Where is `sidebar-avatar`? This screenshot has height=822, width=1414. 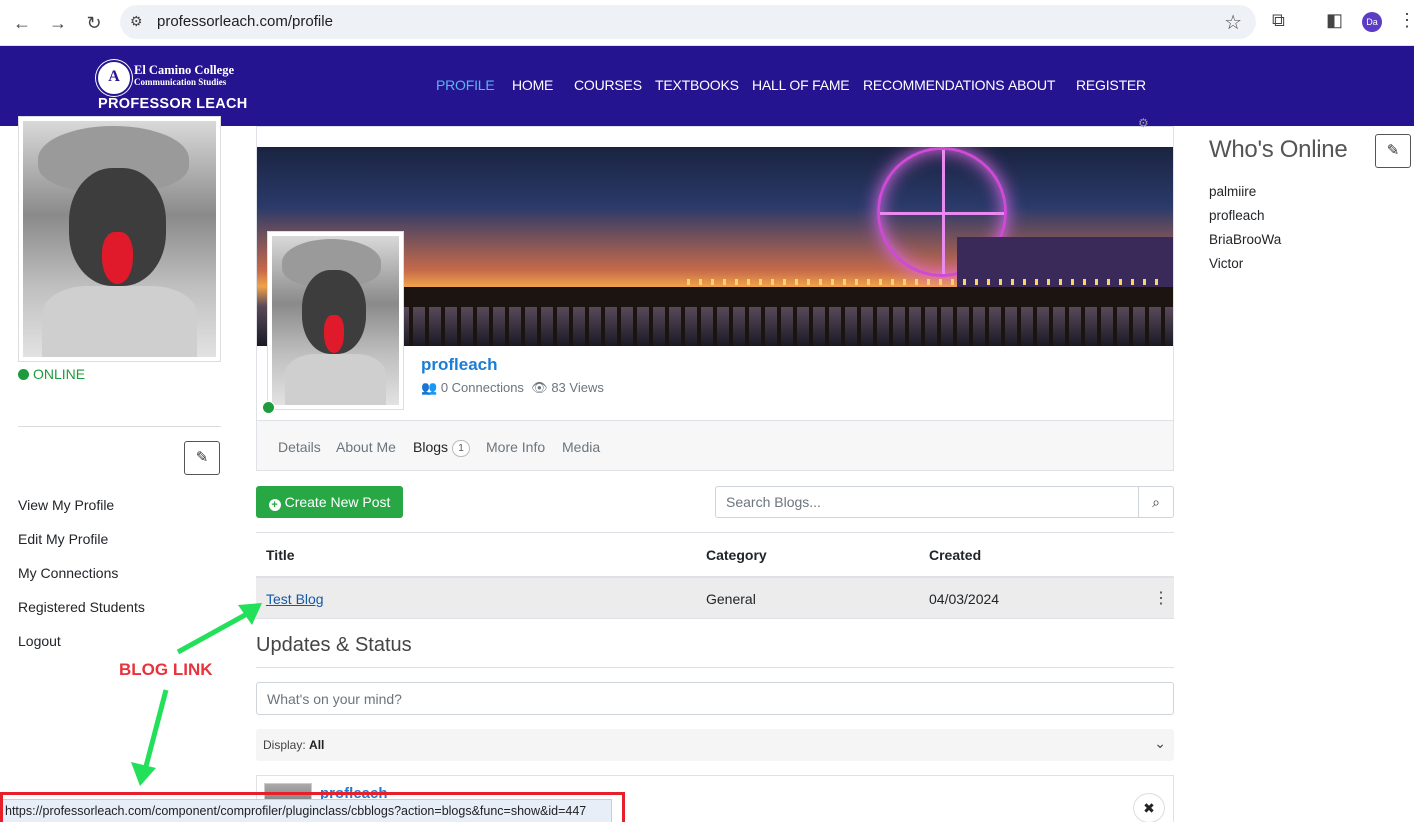 sidebar-avatar is located at coordinates (119, 239).